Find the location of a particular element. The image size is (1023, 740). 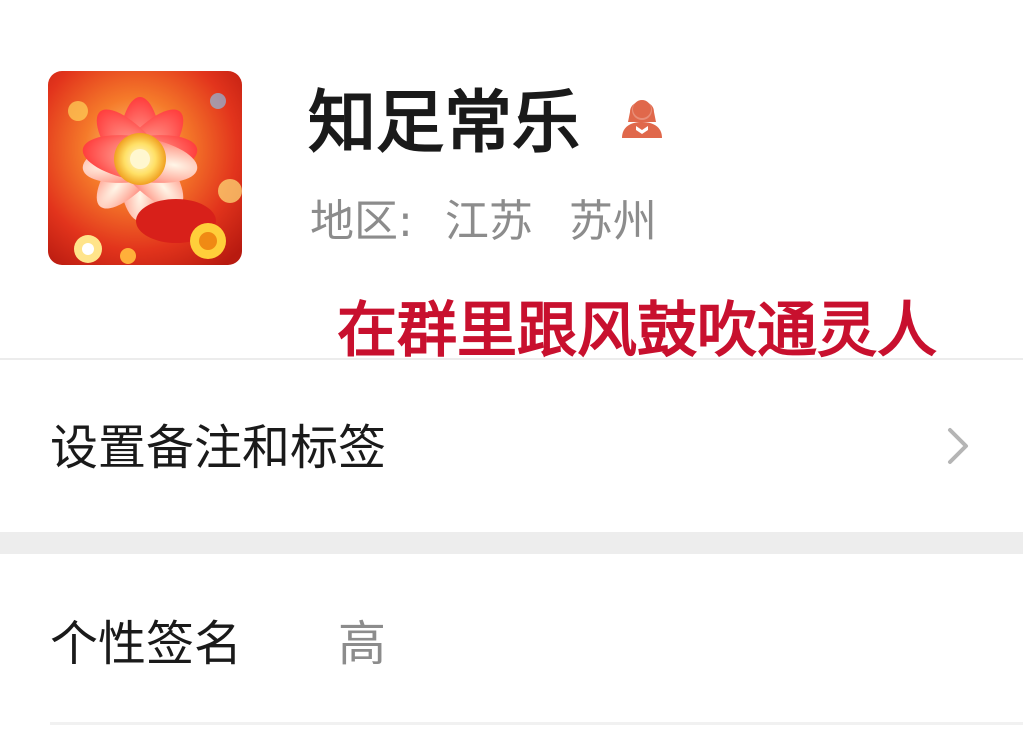

region-city: 苏州 is located at coordinates (612, 221).